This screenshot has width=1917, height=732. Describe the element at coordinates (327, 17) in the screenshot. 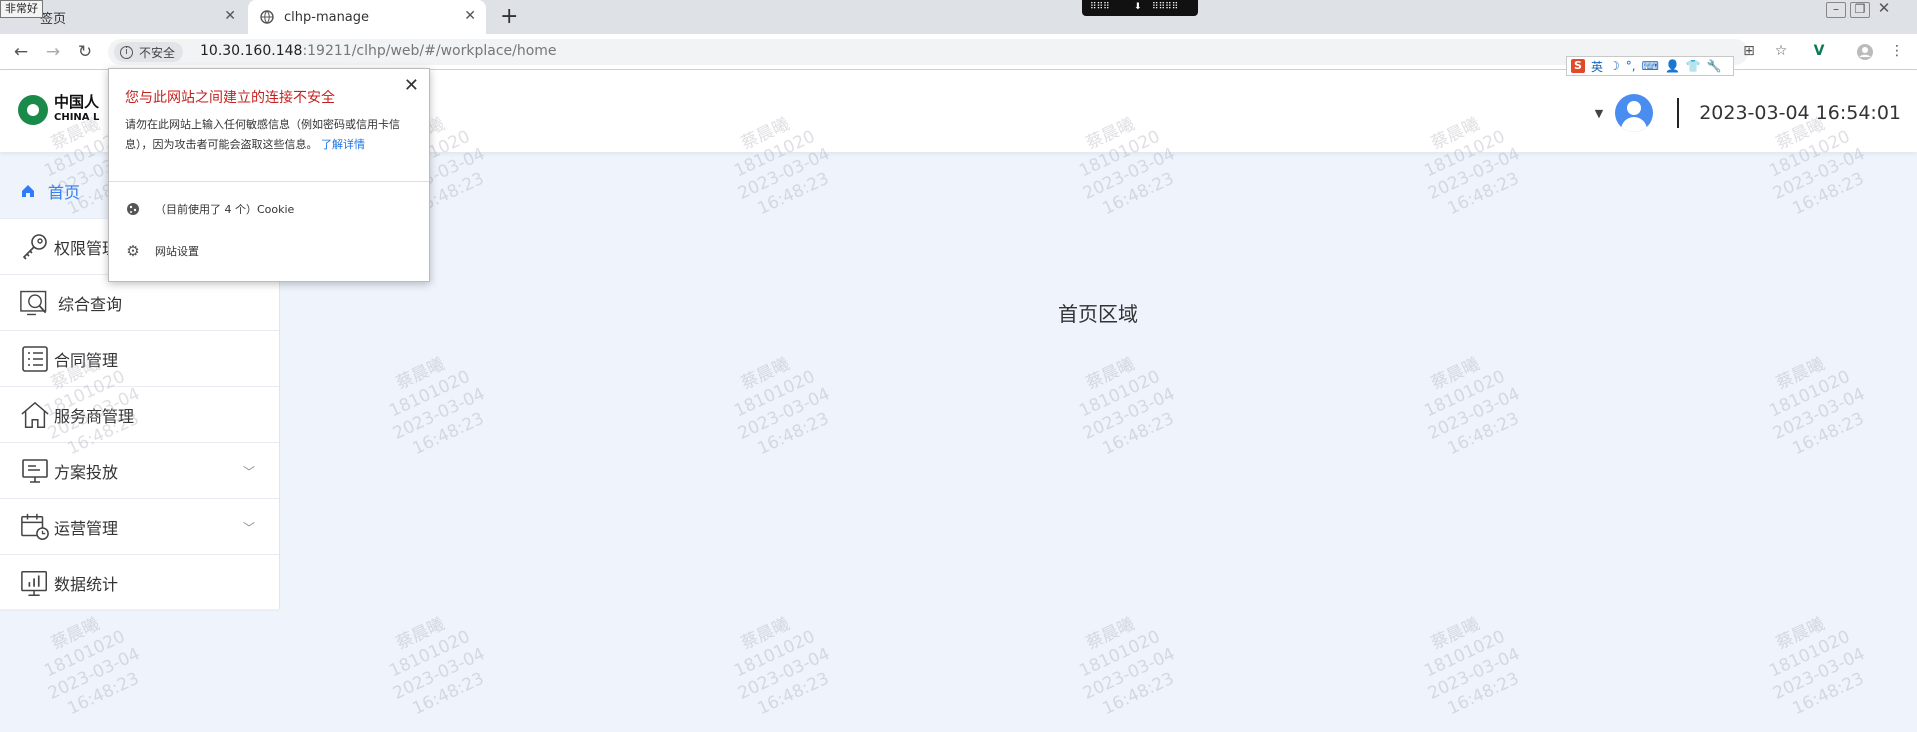

I see `tab-label: clhp-manage` at that location.